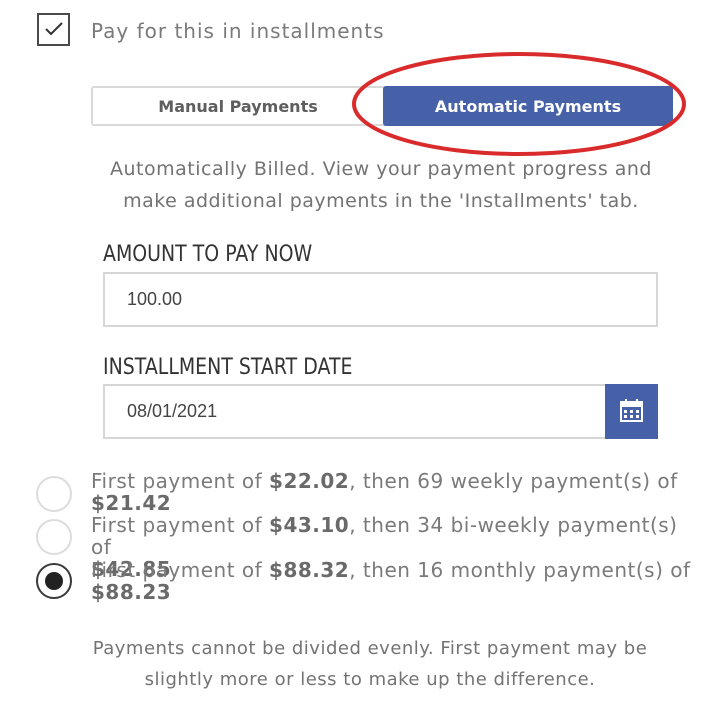 The height and width of the screenshot is (726, 721). What do you see at coordinates (54, 537) in the screenshot?
I see `plan-radio-biweekly` at bounding box center [54, 537].